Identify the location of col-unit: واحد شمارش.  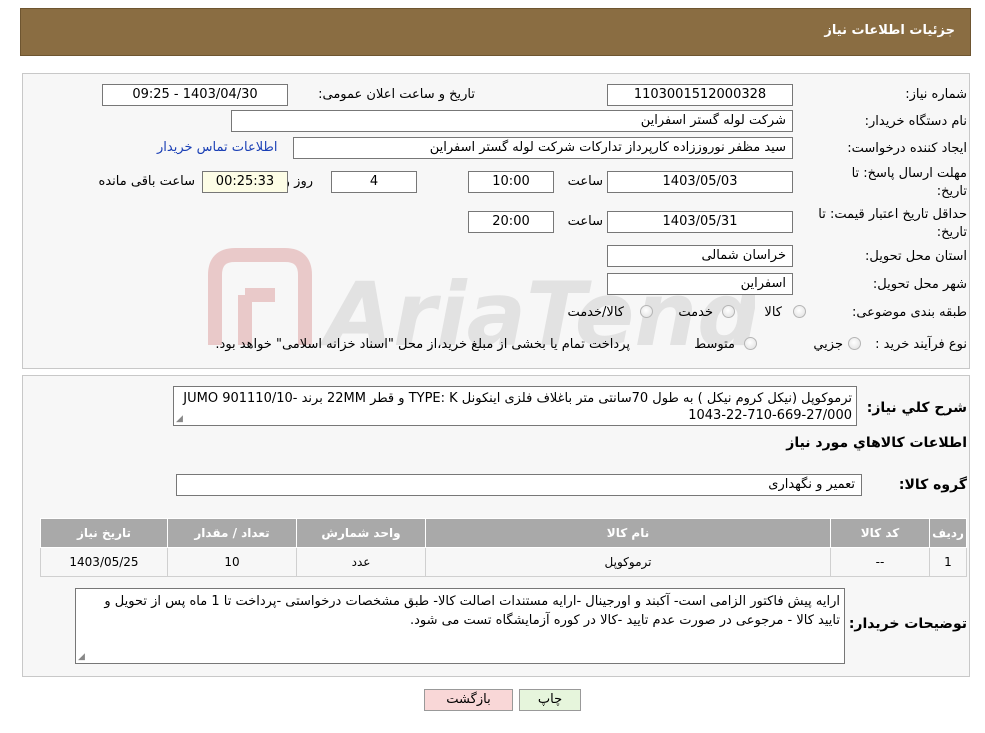
(361, 533).